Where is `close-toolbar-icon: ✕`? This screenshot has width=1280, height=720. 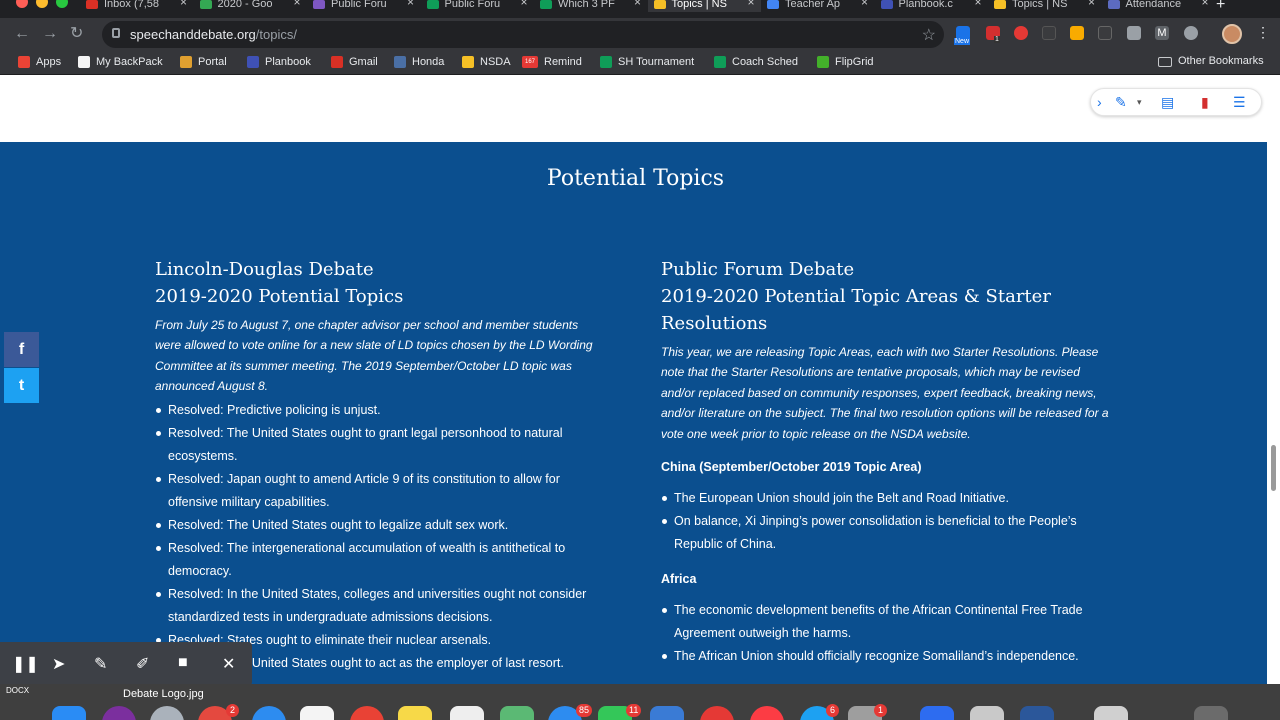 close-toolbar-icon: ✕ is located at coordinates (228, 664).